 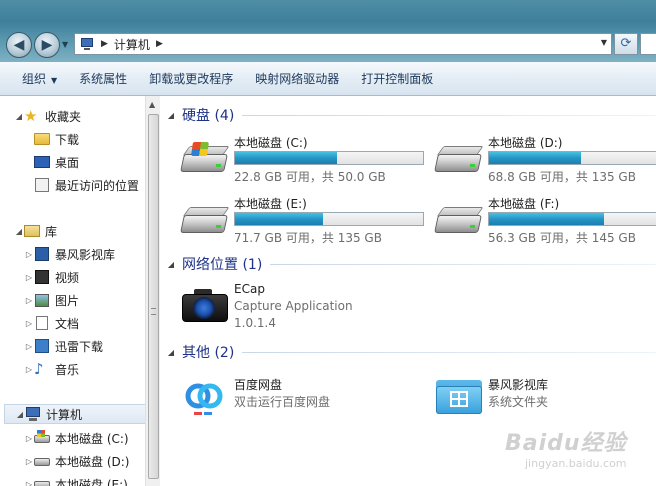 I want to click on drive-tile-c: 本地磁盘 (C:) 22.8 GB 可用，共 50.0 GB, so click(x=310, y=160).